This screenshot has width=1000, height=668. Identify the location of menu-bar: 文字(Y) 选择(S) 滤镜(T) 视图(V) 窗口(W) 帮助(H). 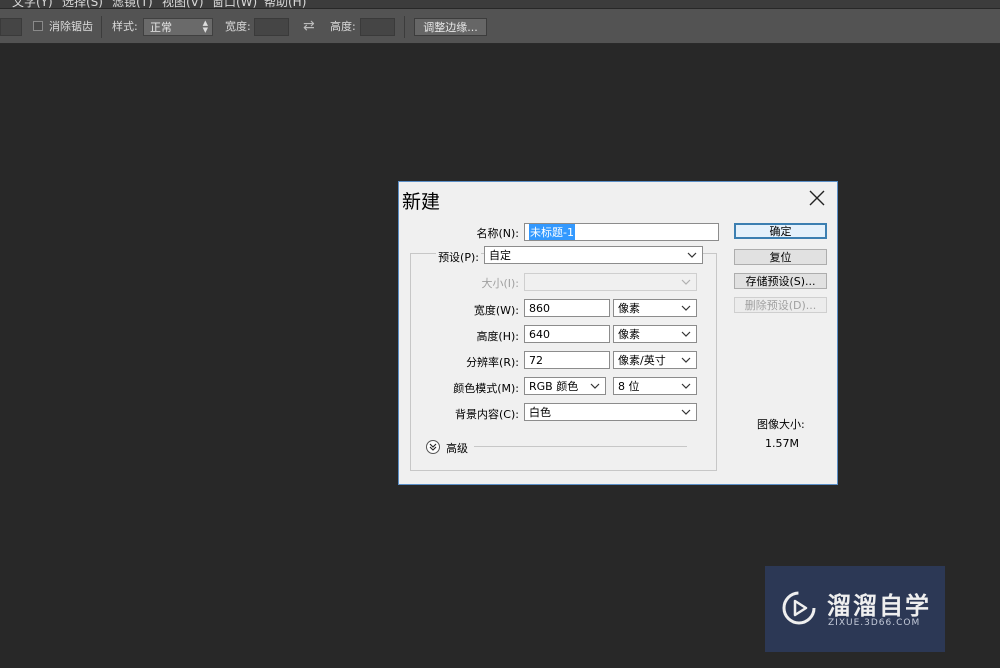
(500, 4).